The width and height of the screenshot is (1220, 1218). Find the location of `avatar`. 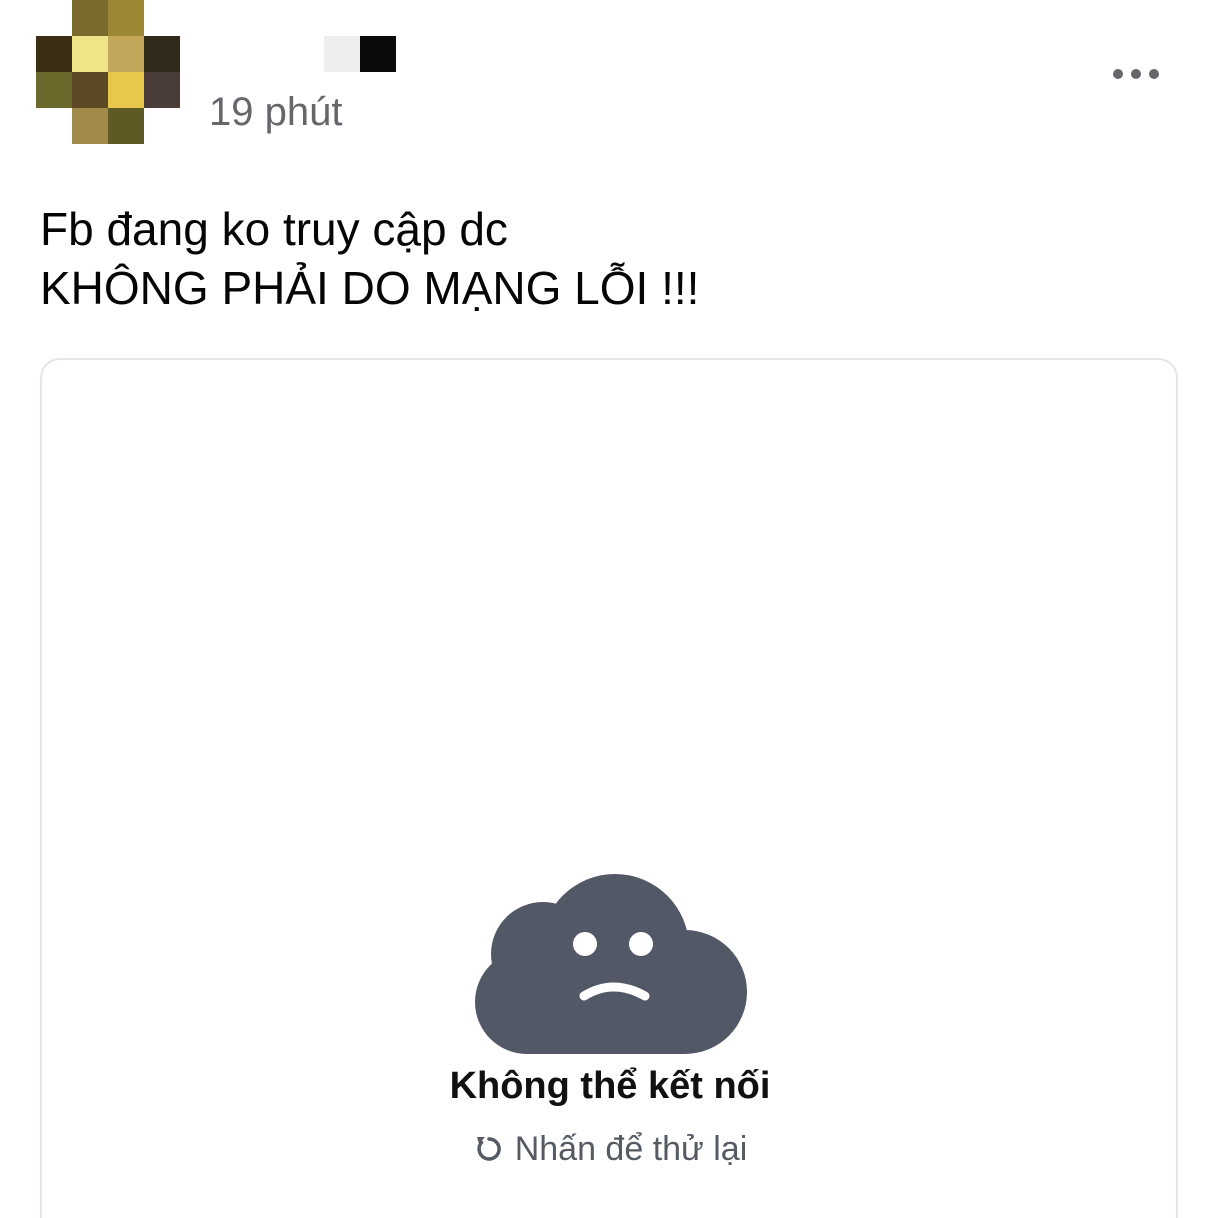

avatar is located at coordinates (108, 72).